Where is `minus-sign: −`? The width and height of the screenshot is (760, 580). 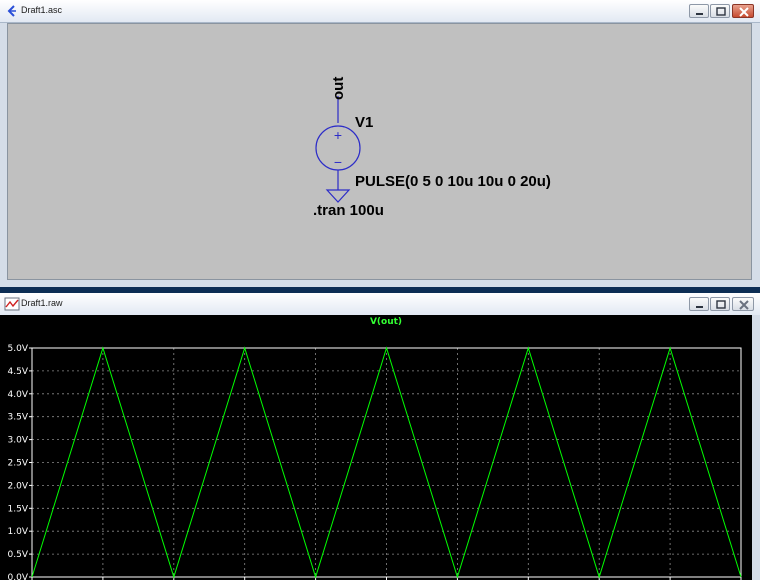
minus-sign: − is located at coordinates (338, 162).